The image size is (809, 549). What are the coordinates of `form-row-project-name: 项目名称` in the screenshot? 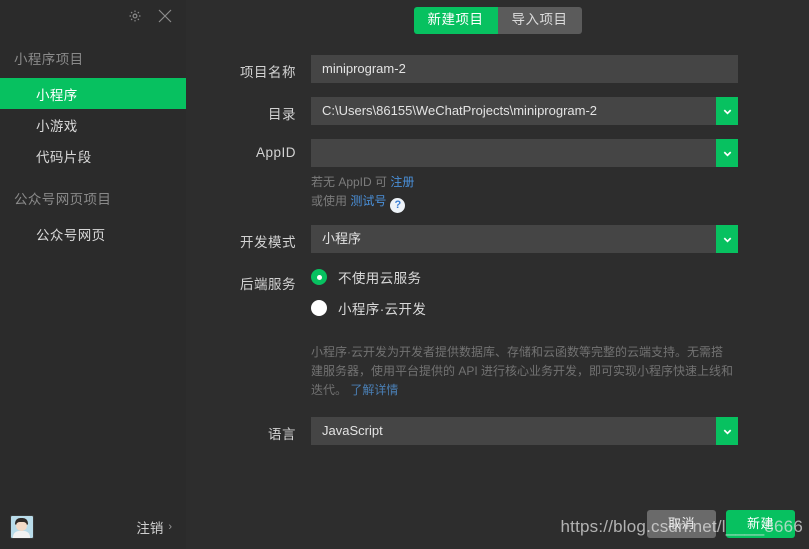 It's located at (497, 69).